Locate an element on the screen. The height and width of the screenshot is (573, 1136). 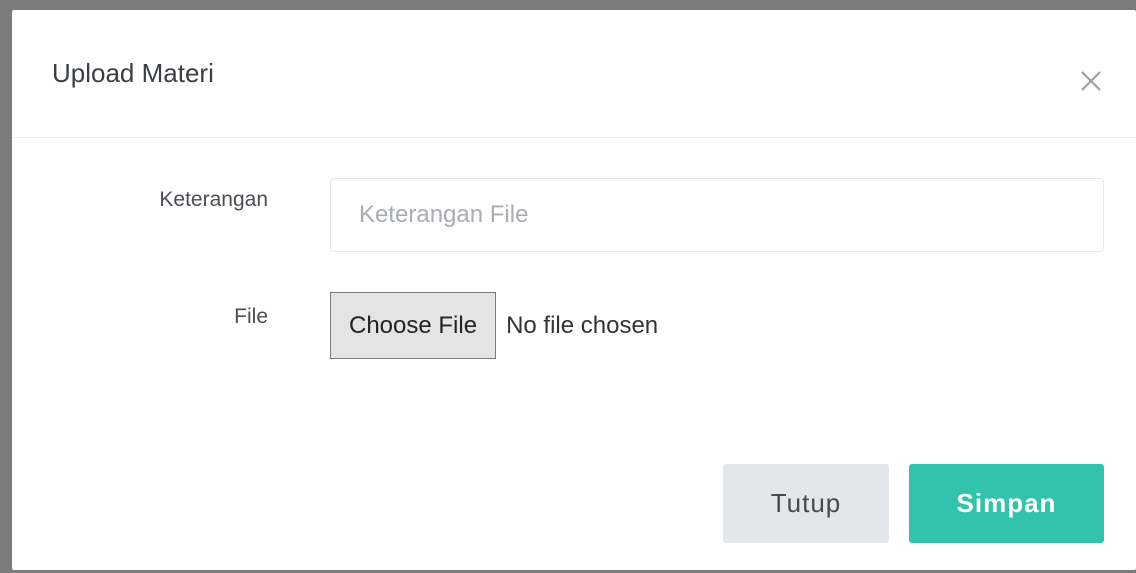
file-input: Choose File No file chosen is located at coordinates (494, 325).